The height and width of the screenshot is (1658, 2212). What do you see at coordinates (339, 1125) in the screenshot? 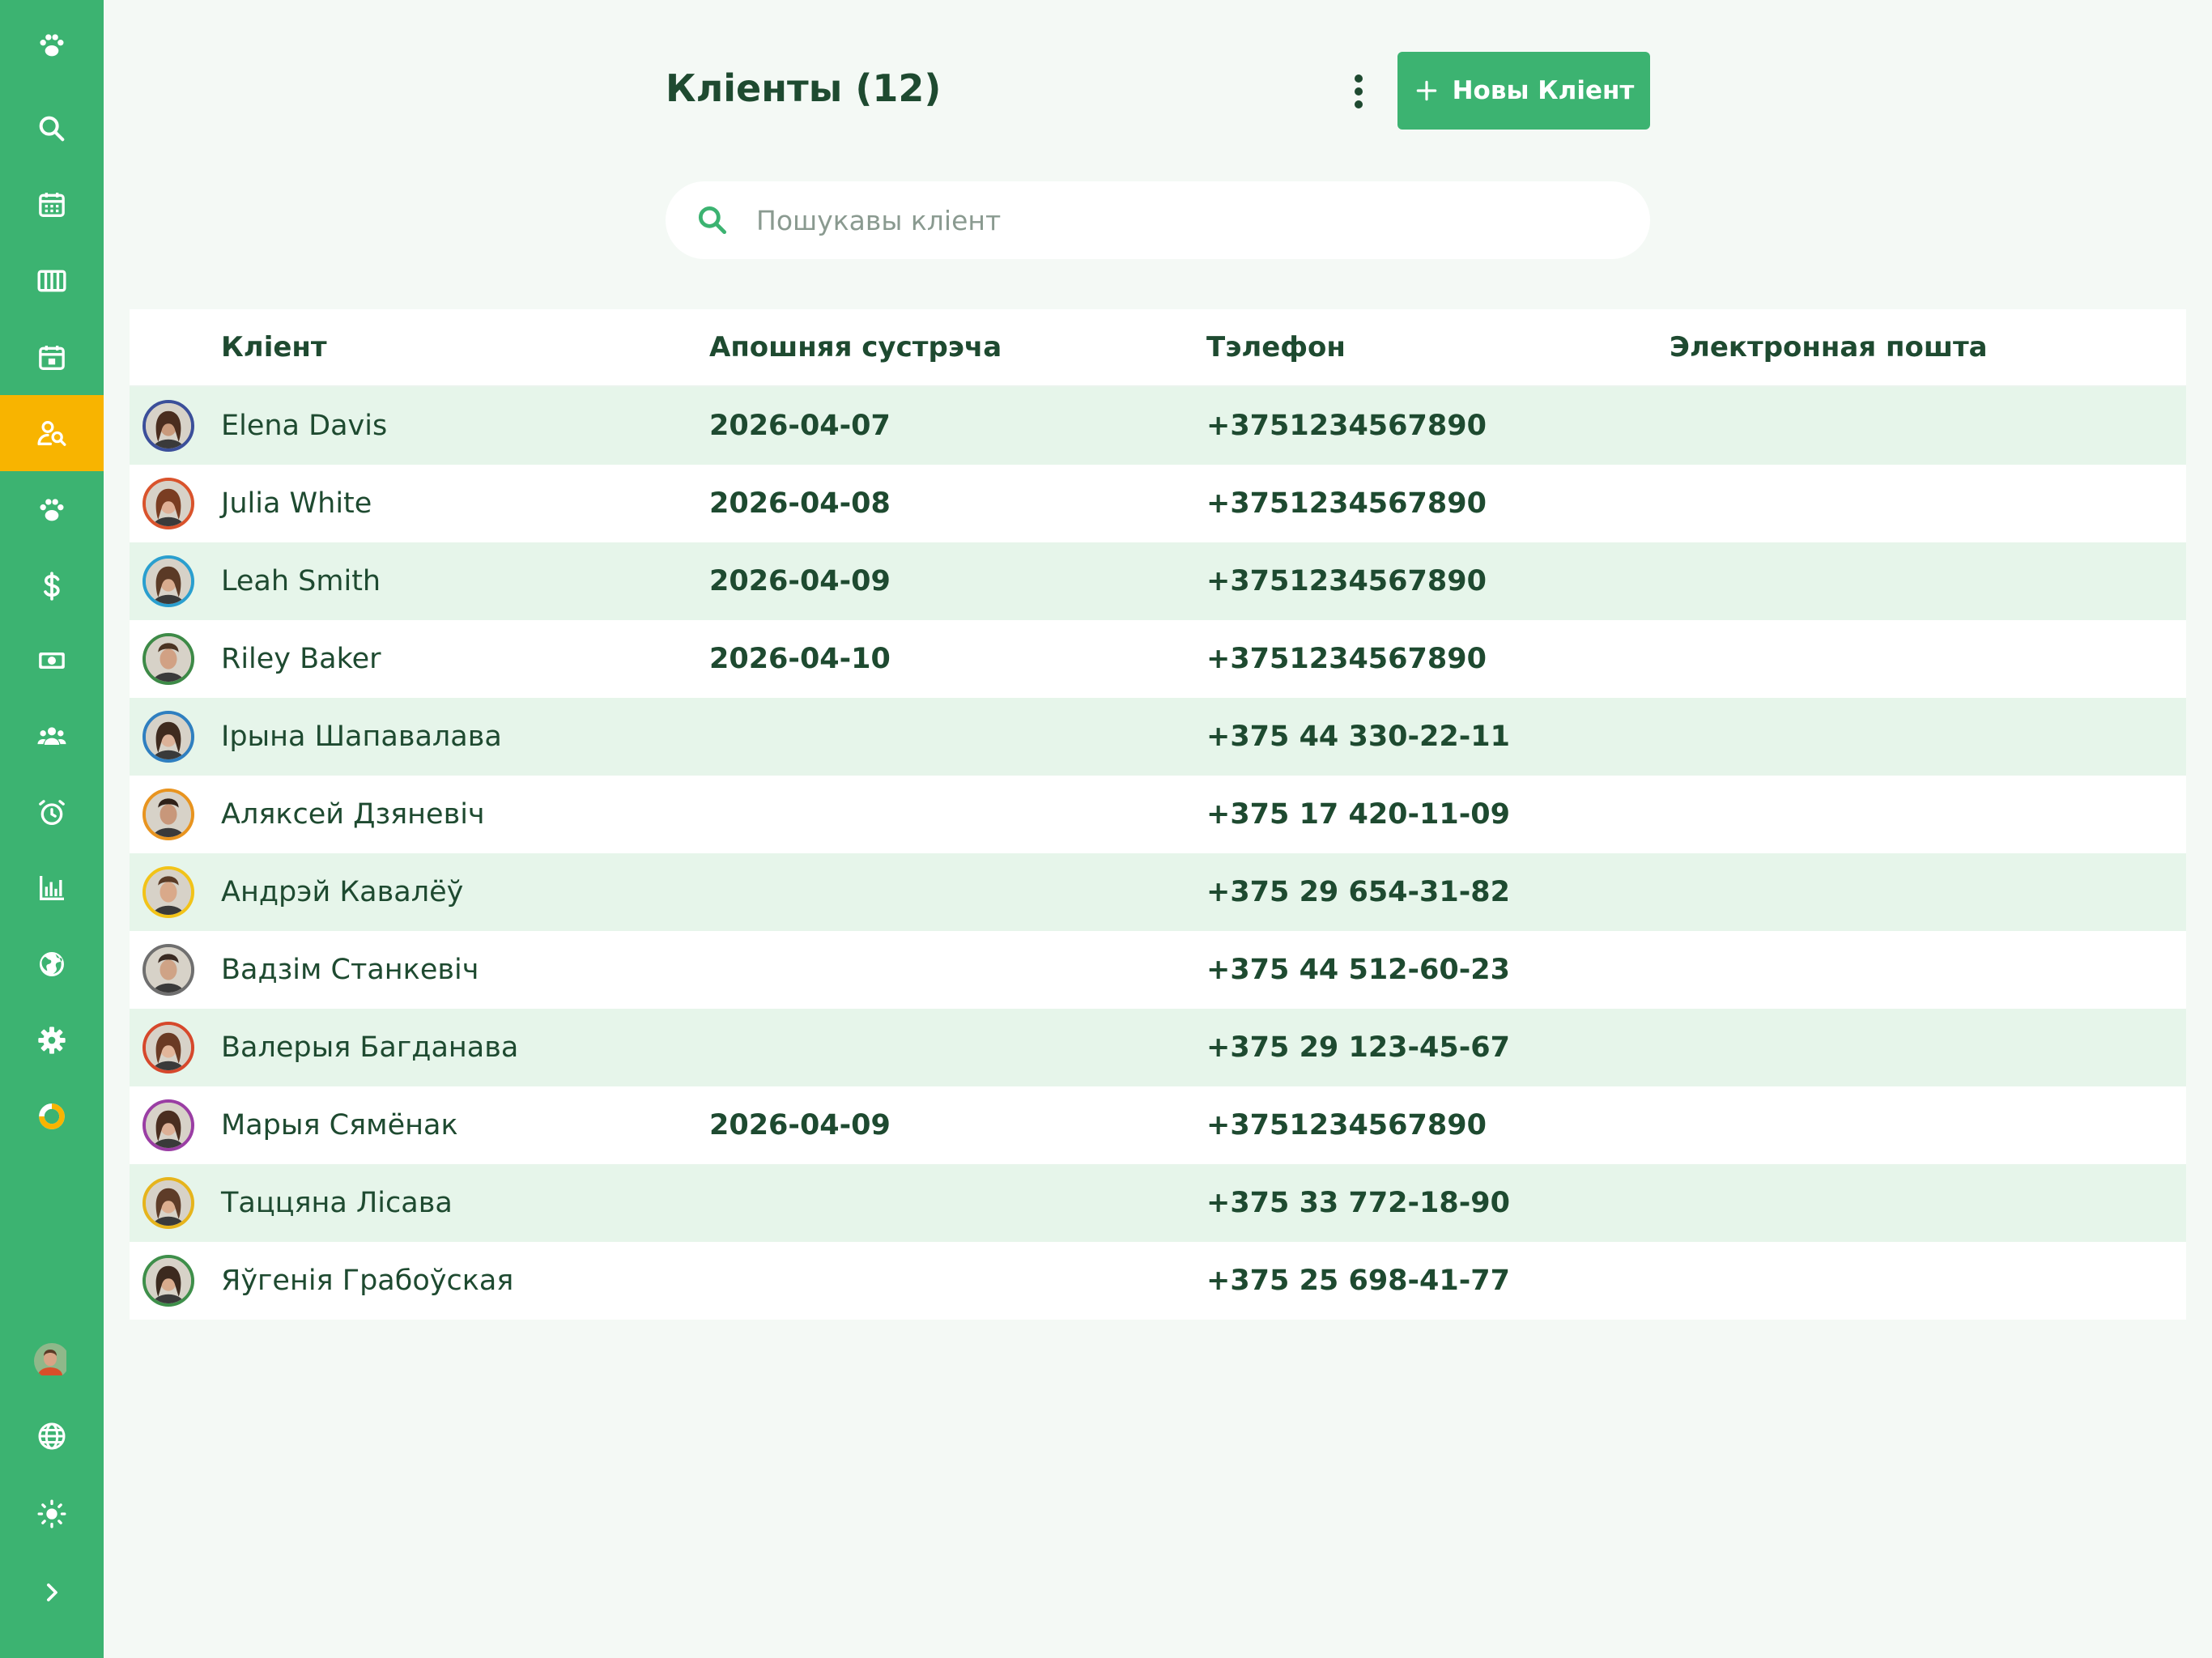
I see `client-name: Марыя Сямёнак` at bounding box center [339, 1125].